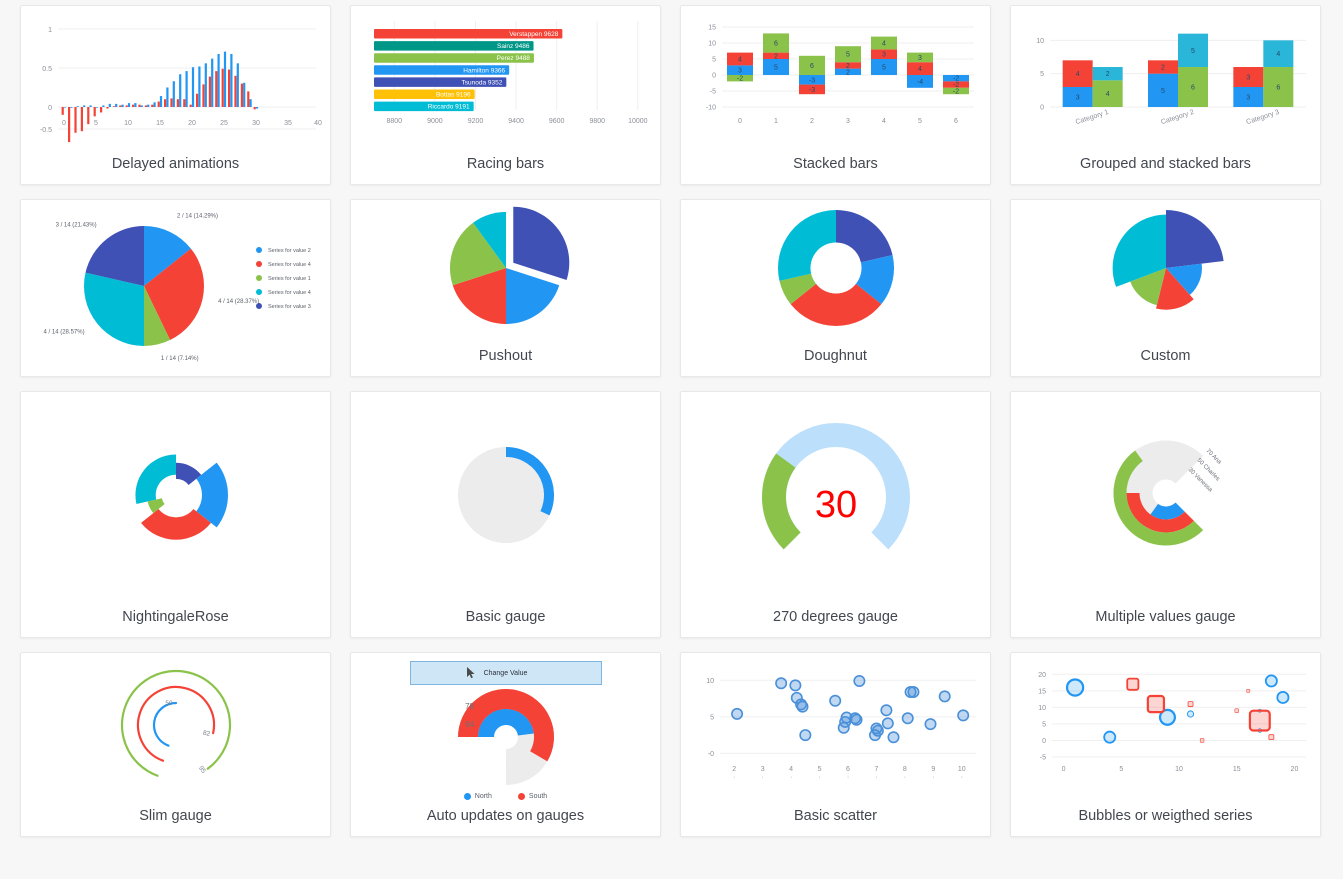 Image resolution: width=1343 pixels, height=879 pixels. I want to click on svg-text: 50, so click(169, 703).